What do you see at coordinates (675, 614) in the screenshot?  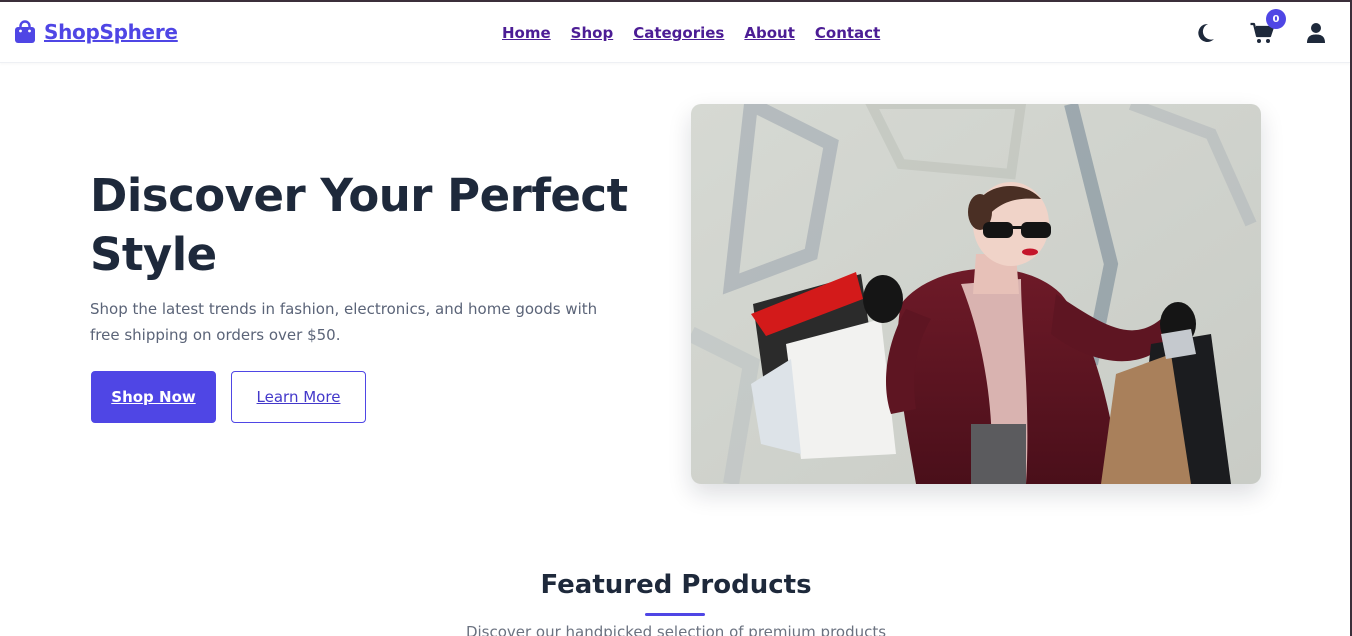 I see `title-underline` at bounding box center [675, 614].